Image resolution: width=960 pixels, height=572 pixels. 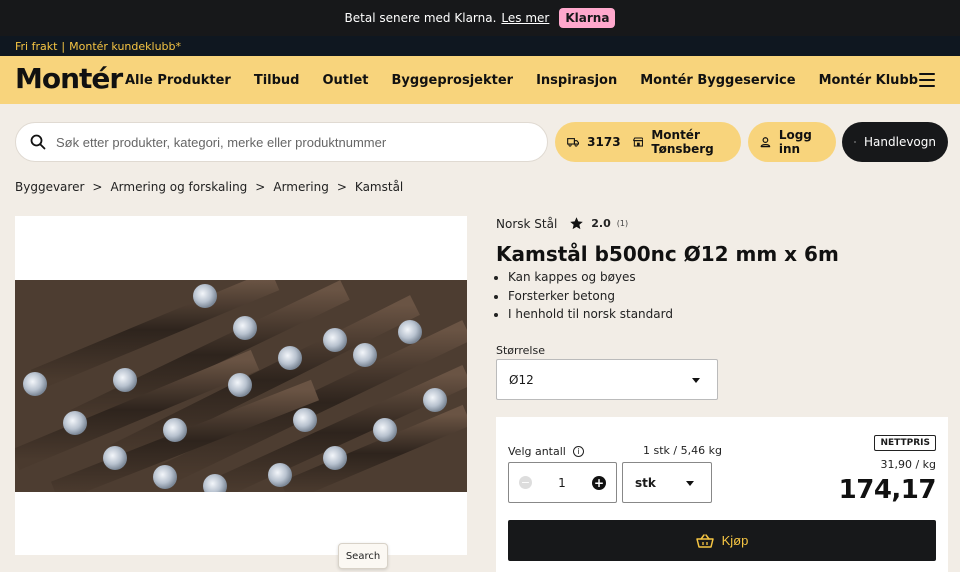 I want to click on brand-rating-row: Norsk Stål 2.0 (1), so click(x=562, y=223).